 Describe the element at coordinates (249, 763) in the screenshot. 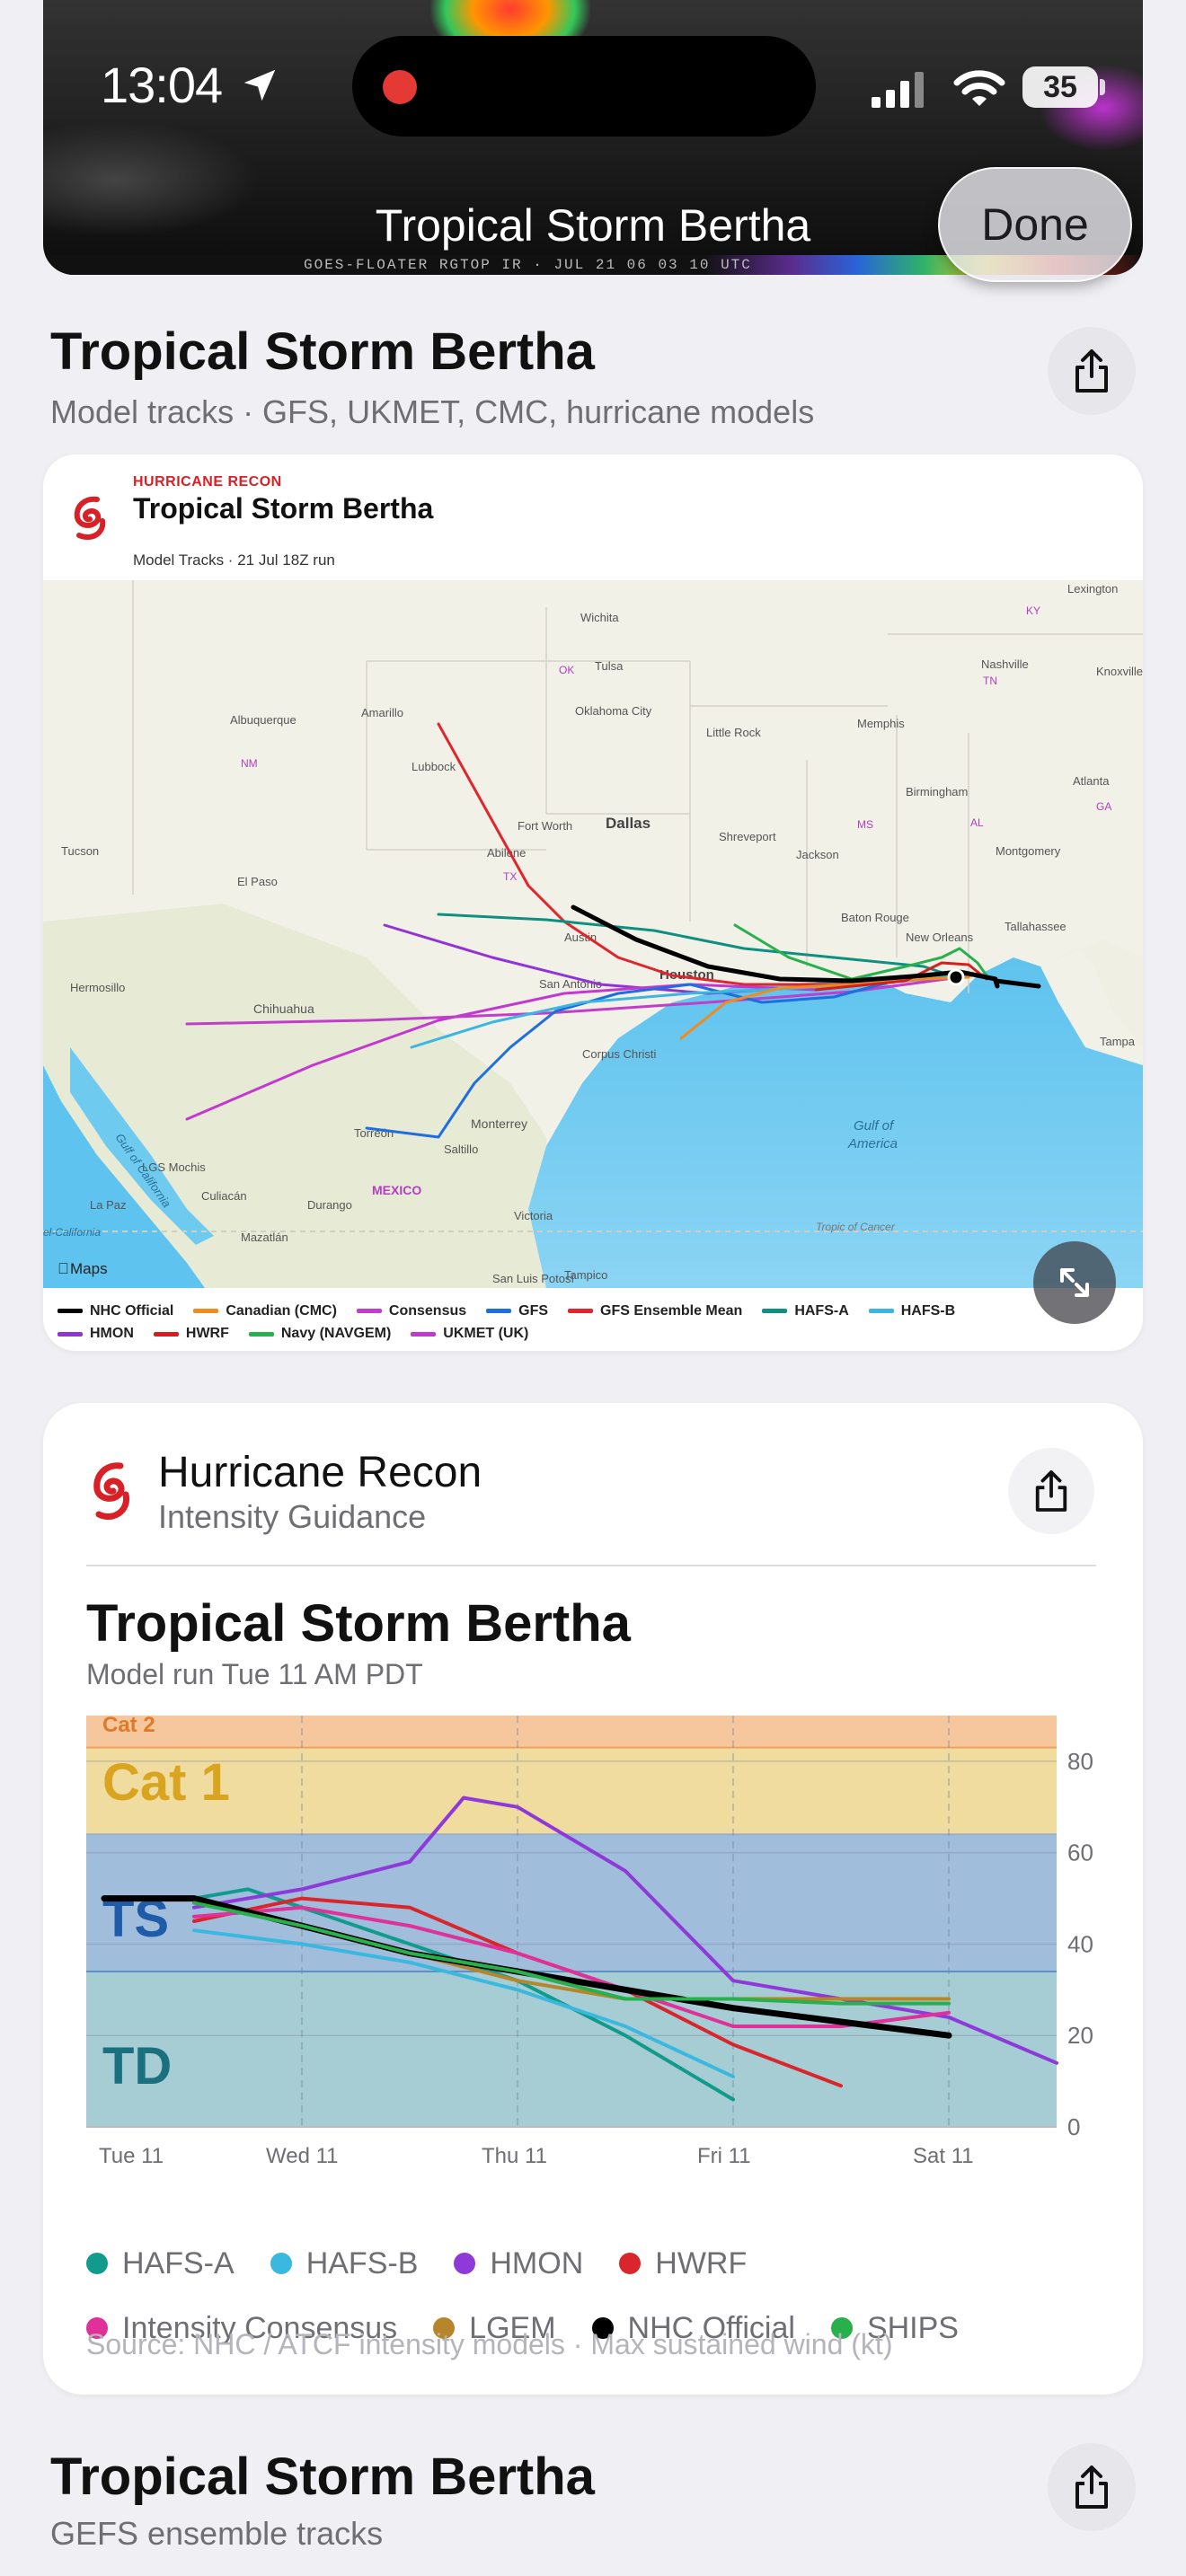

I see `map-label-nm: NM` at that location.